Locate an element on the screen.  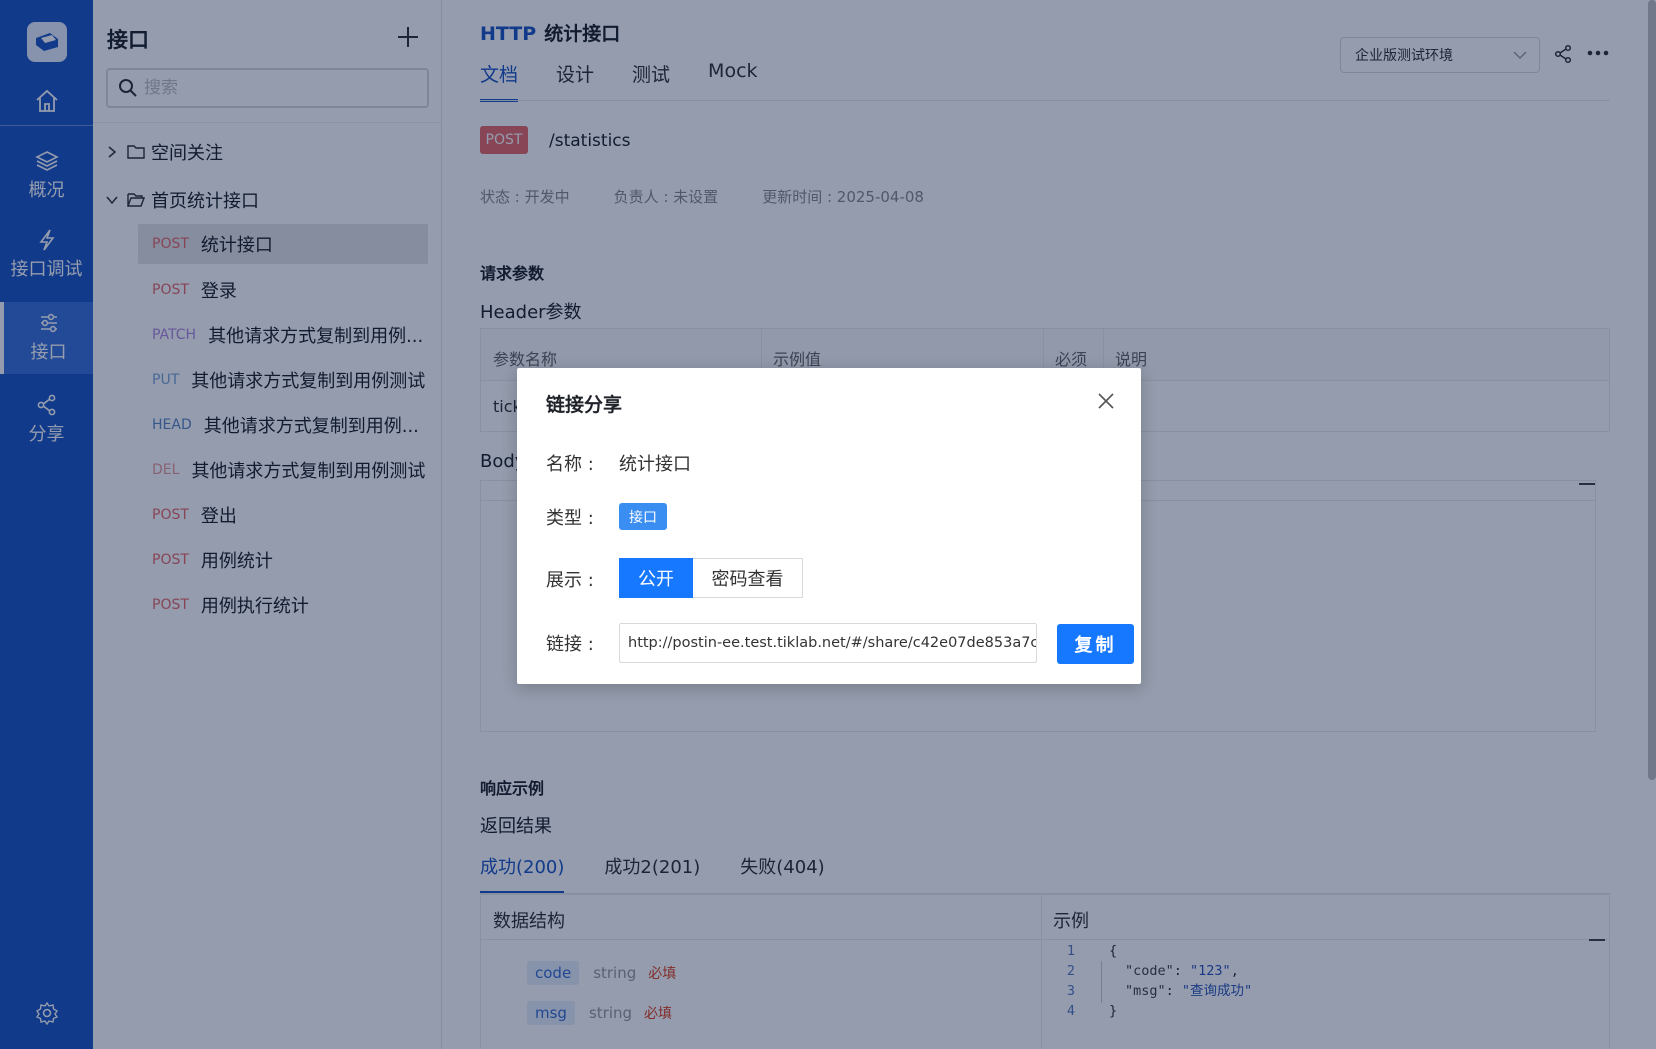
close-icon is located at coordinates (1106, 401).